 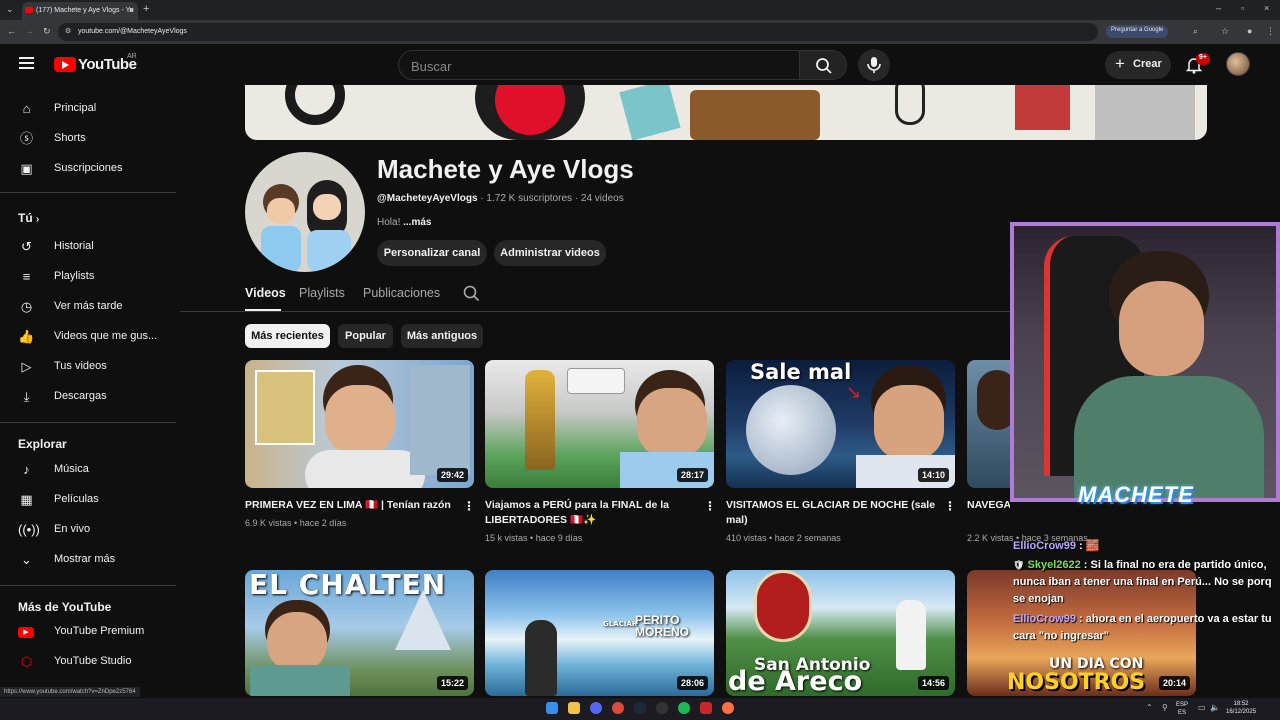 I want to click on steam-icon, so click(x=640, y=708).